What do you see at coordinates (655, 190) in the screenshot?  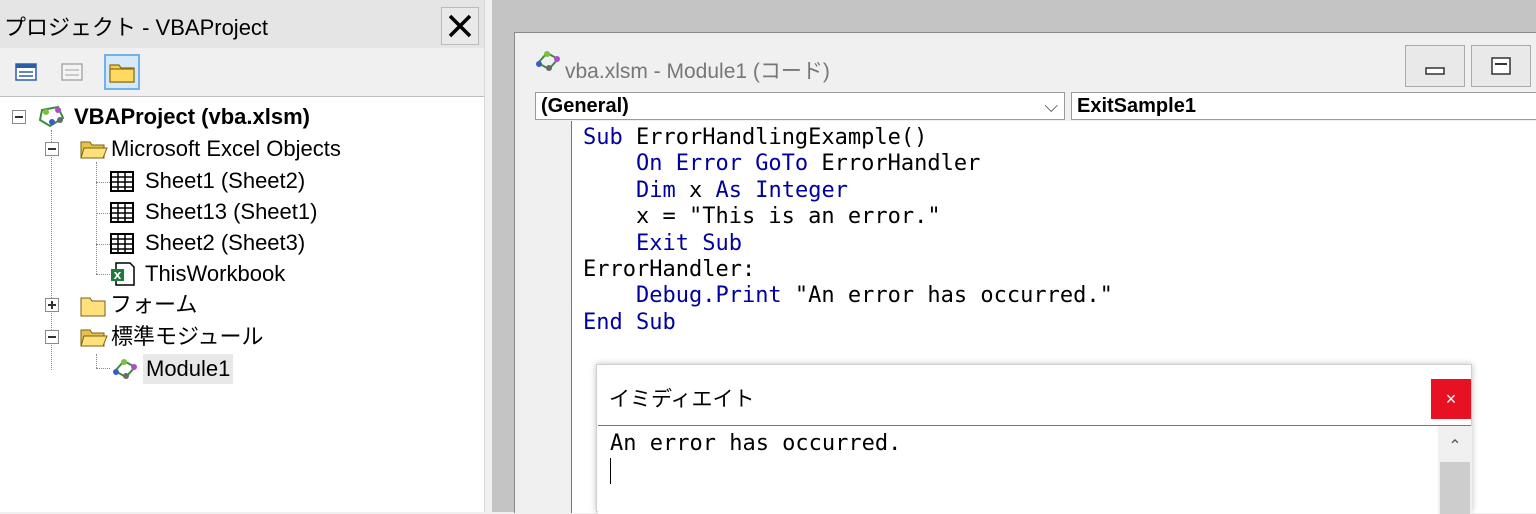 I see `code-keyword: Dim` at bounding box center [655, 190].